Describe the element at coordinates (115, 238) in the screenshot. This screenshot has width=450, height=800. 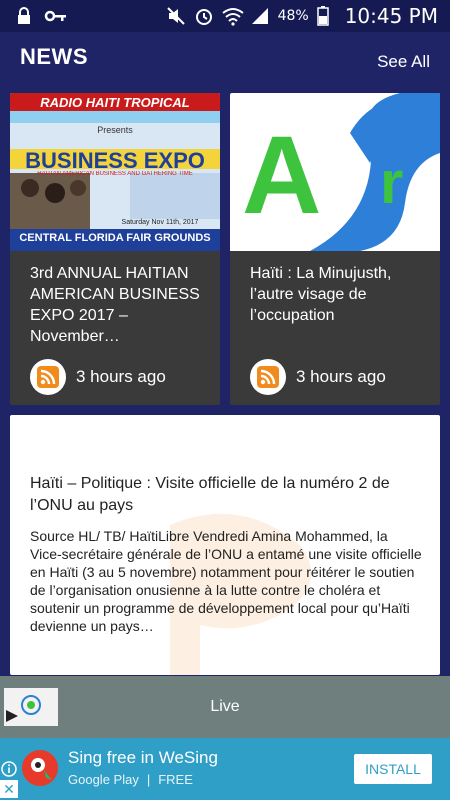
I see `thumbnail-venue: CENTRAL FLORIDA FAIR GROUNDS` at that location.